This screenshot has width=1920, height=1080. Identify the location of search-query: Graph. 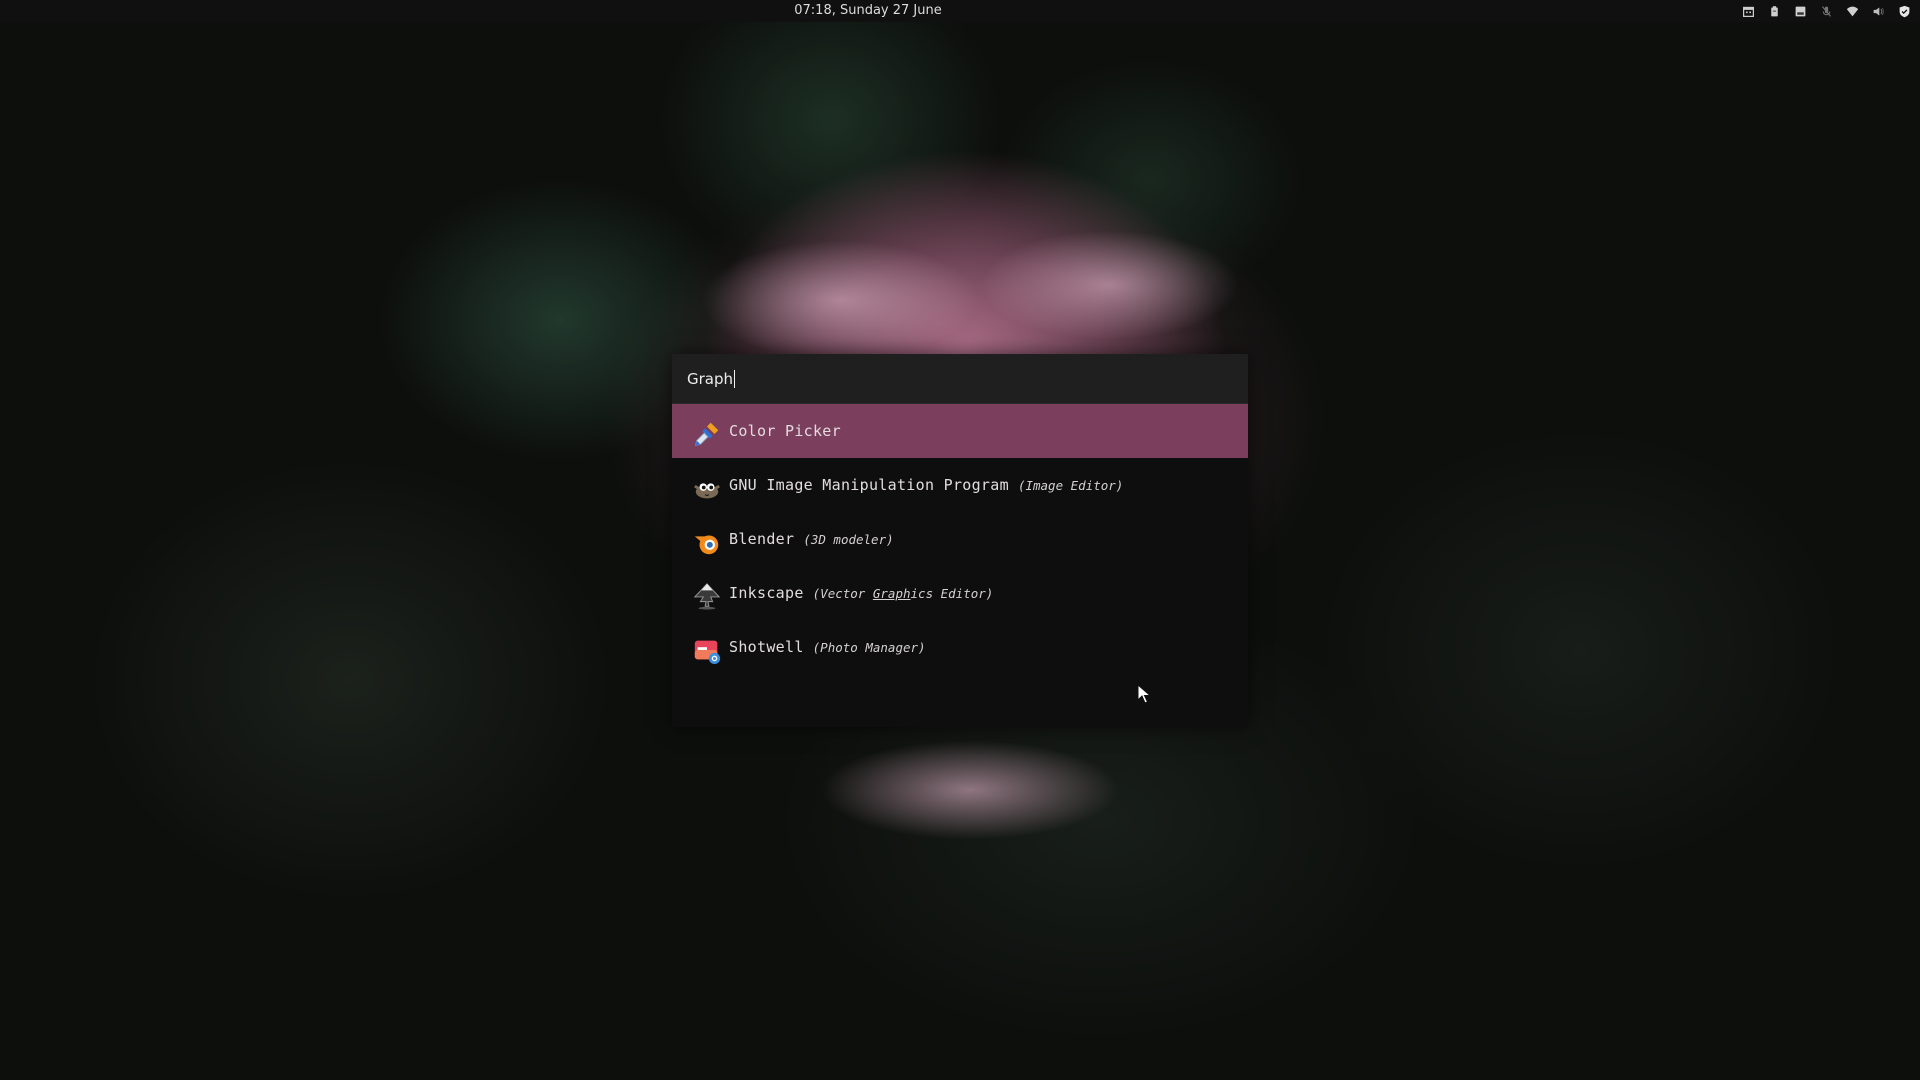
(710, 379).